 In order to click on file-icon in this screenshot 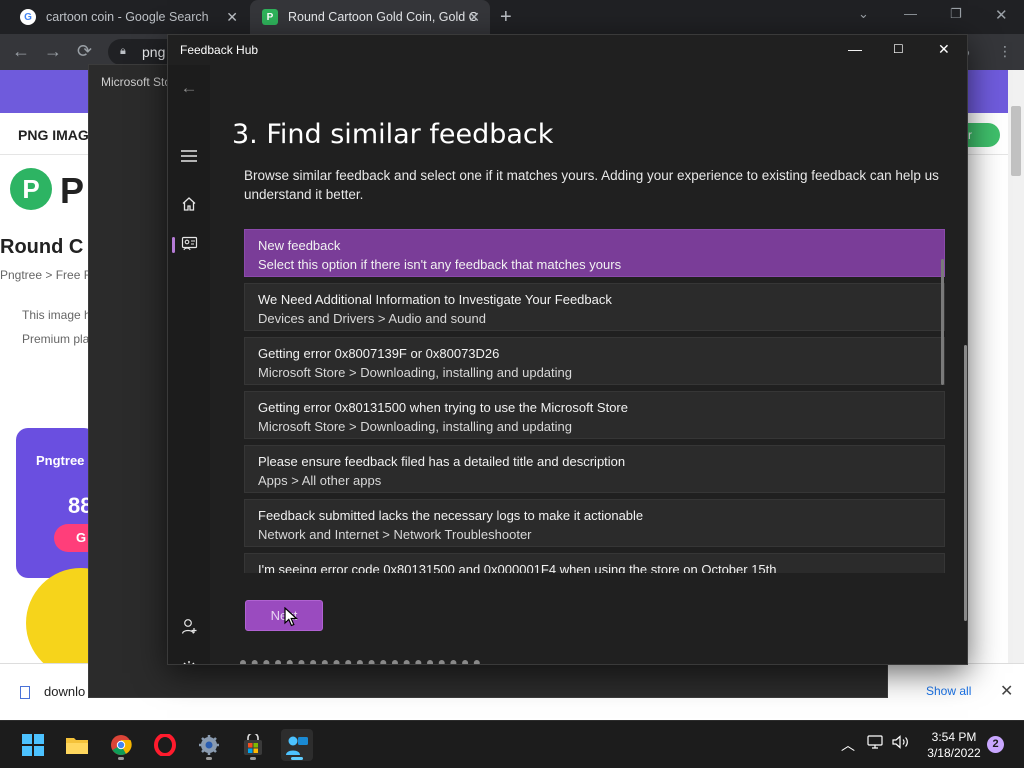, I will do `click(25, 693)`.